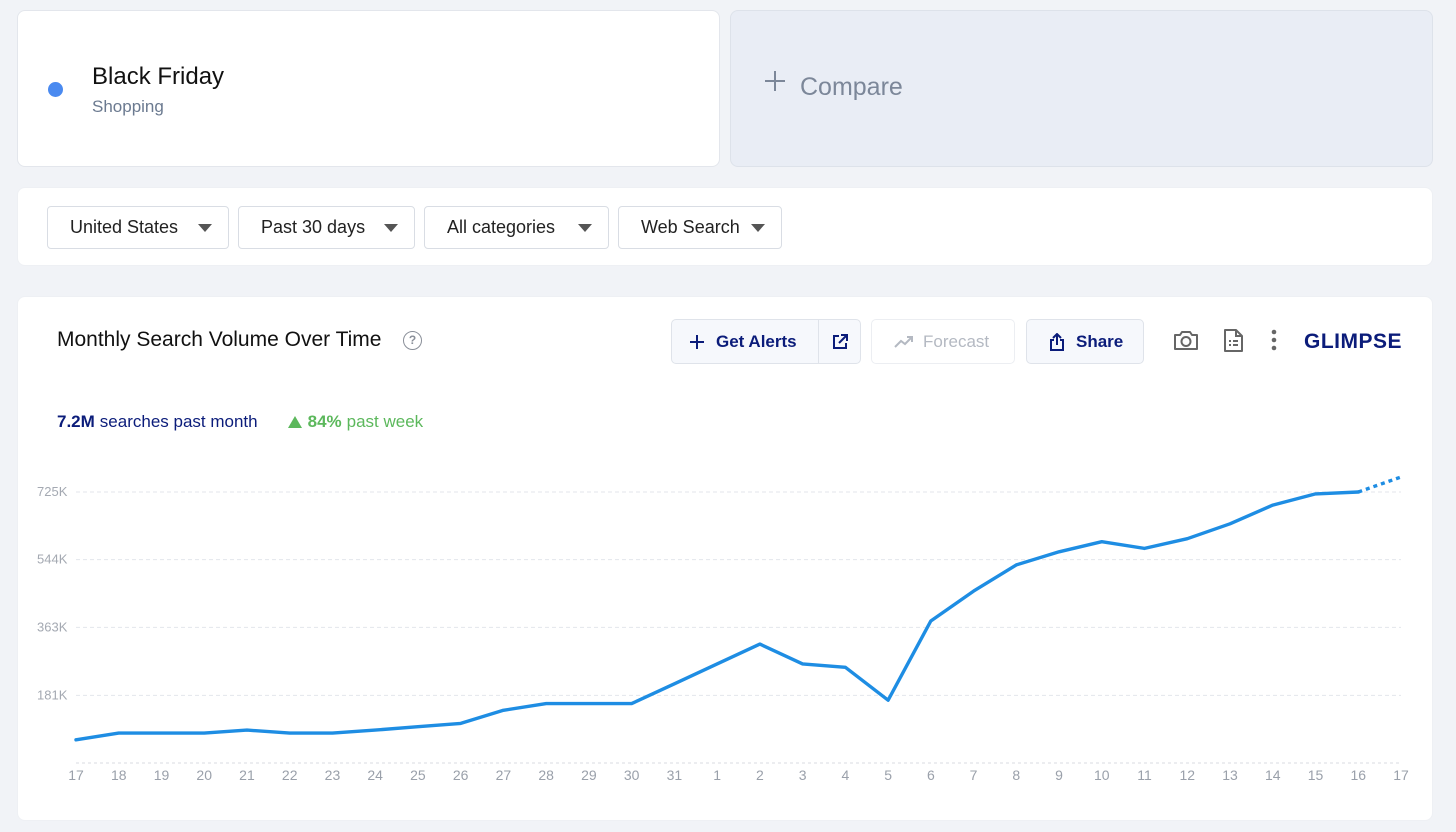 This screenshot has height=832, width=1456. I want to click on country-dropdown: United States, so click(138, 227).